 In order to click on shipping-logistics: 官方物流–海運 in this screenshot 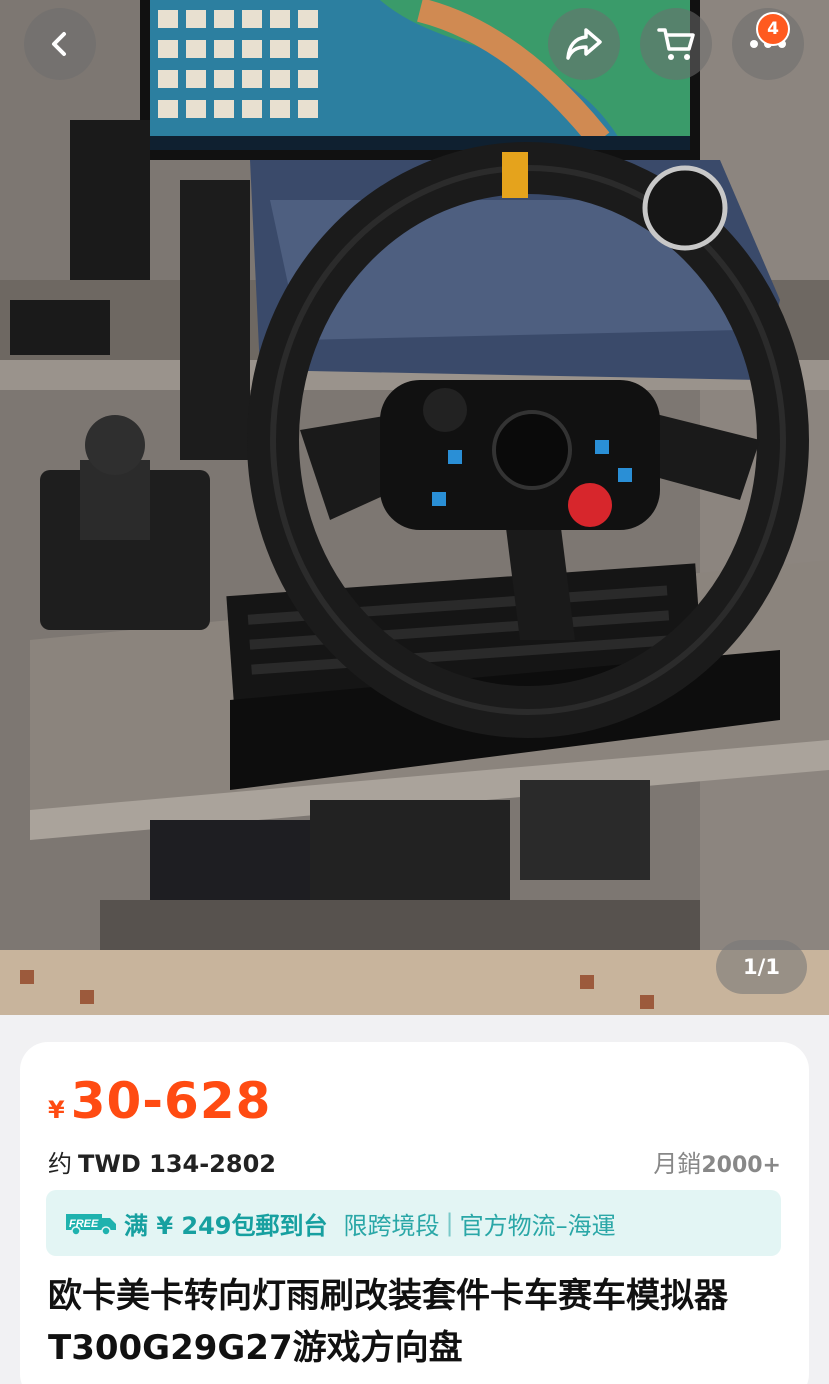, I will do `click(537, 1225)`.